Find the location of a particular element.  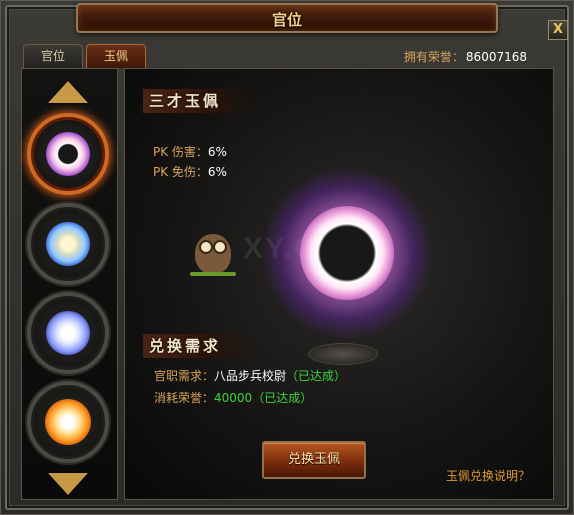

requirement-rank: 官职需求：八品步兵校尉（已达成） is located at coordinates (250, 375).